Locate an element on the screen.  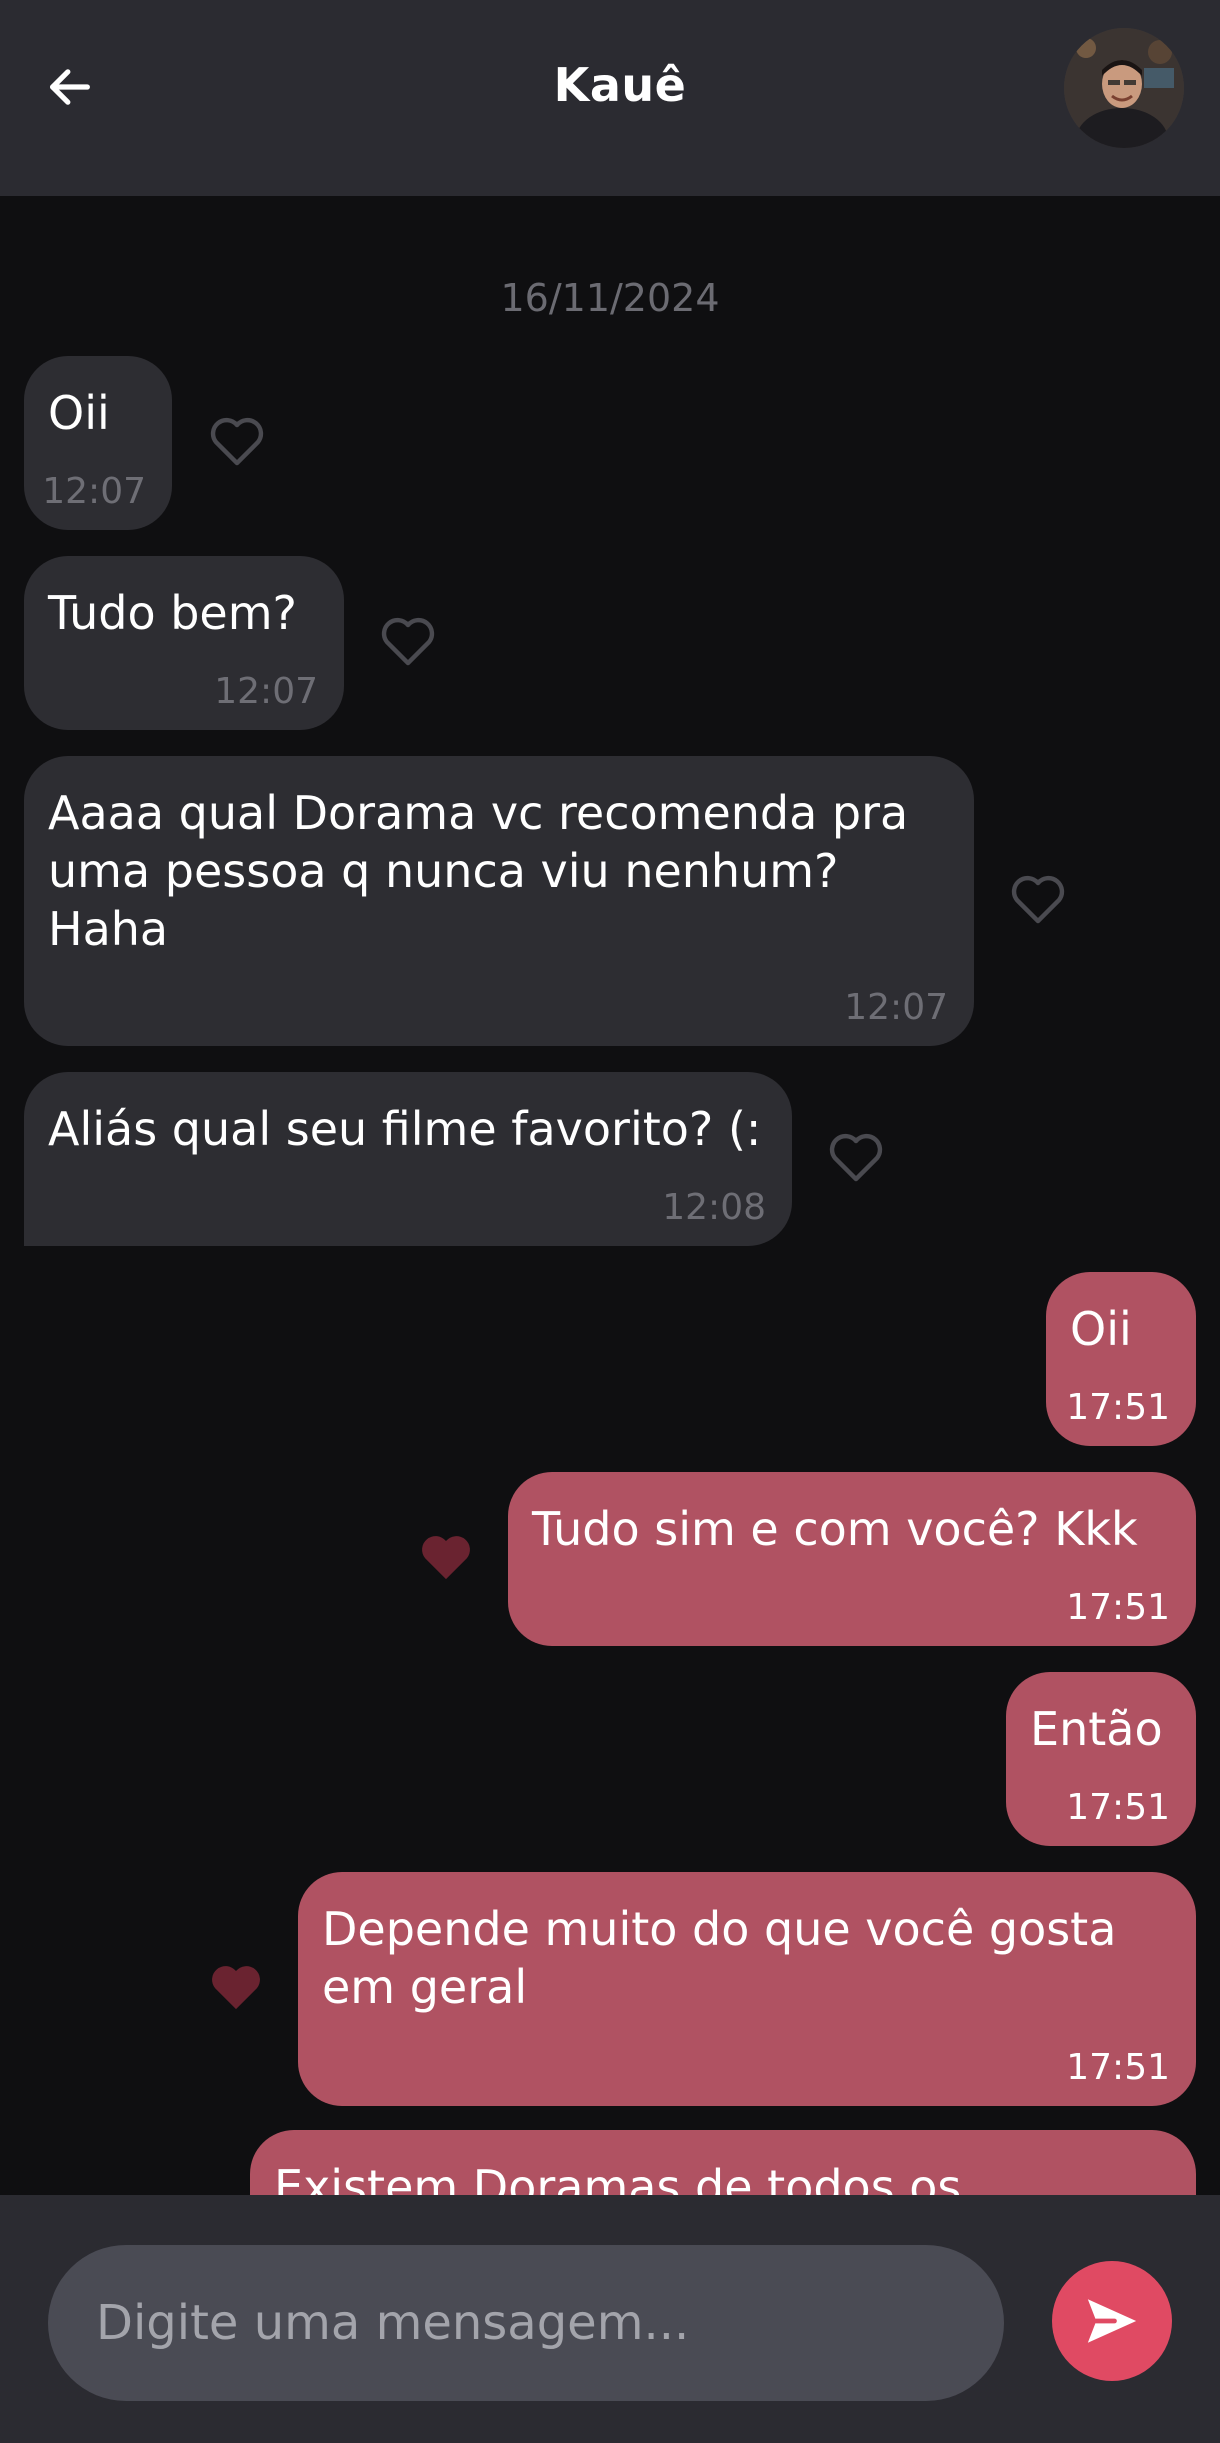
contact-avatar is located at coordinates (1124, 88).